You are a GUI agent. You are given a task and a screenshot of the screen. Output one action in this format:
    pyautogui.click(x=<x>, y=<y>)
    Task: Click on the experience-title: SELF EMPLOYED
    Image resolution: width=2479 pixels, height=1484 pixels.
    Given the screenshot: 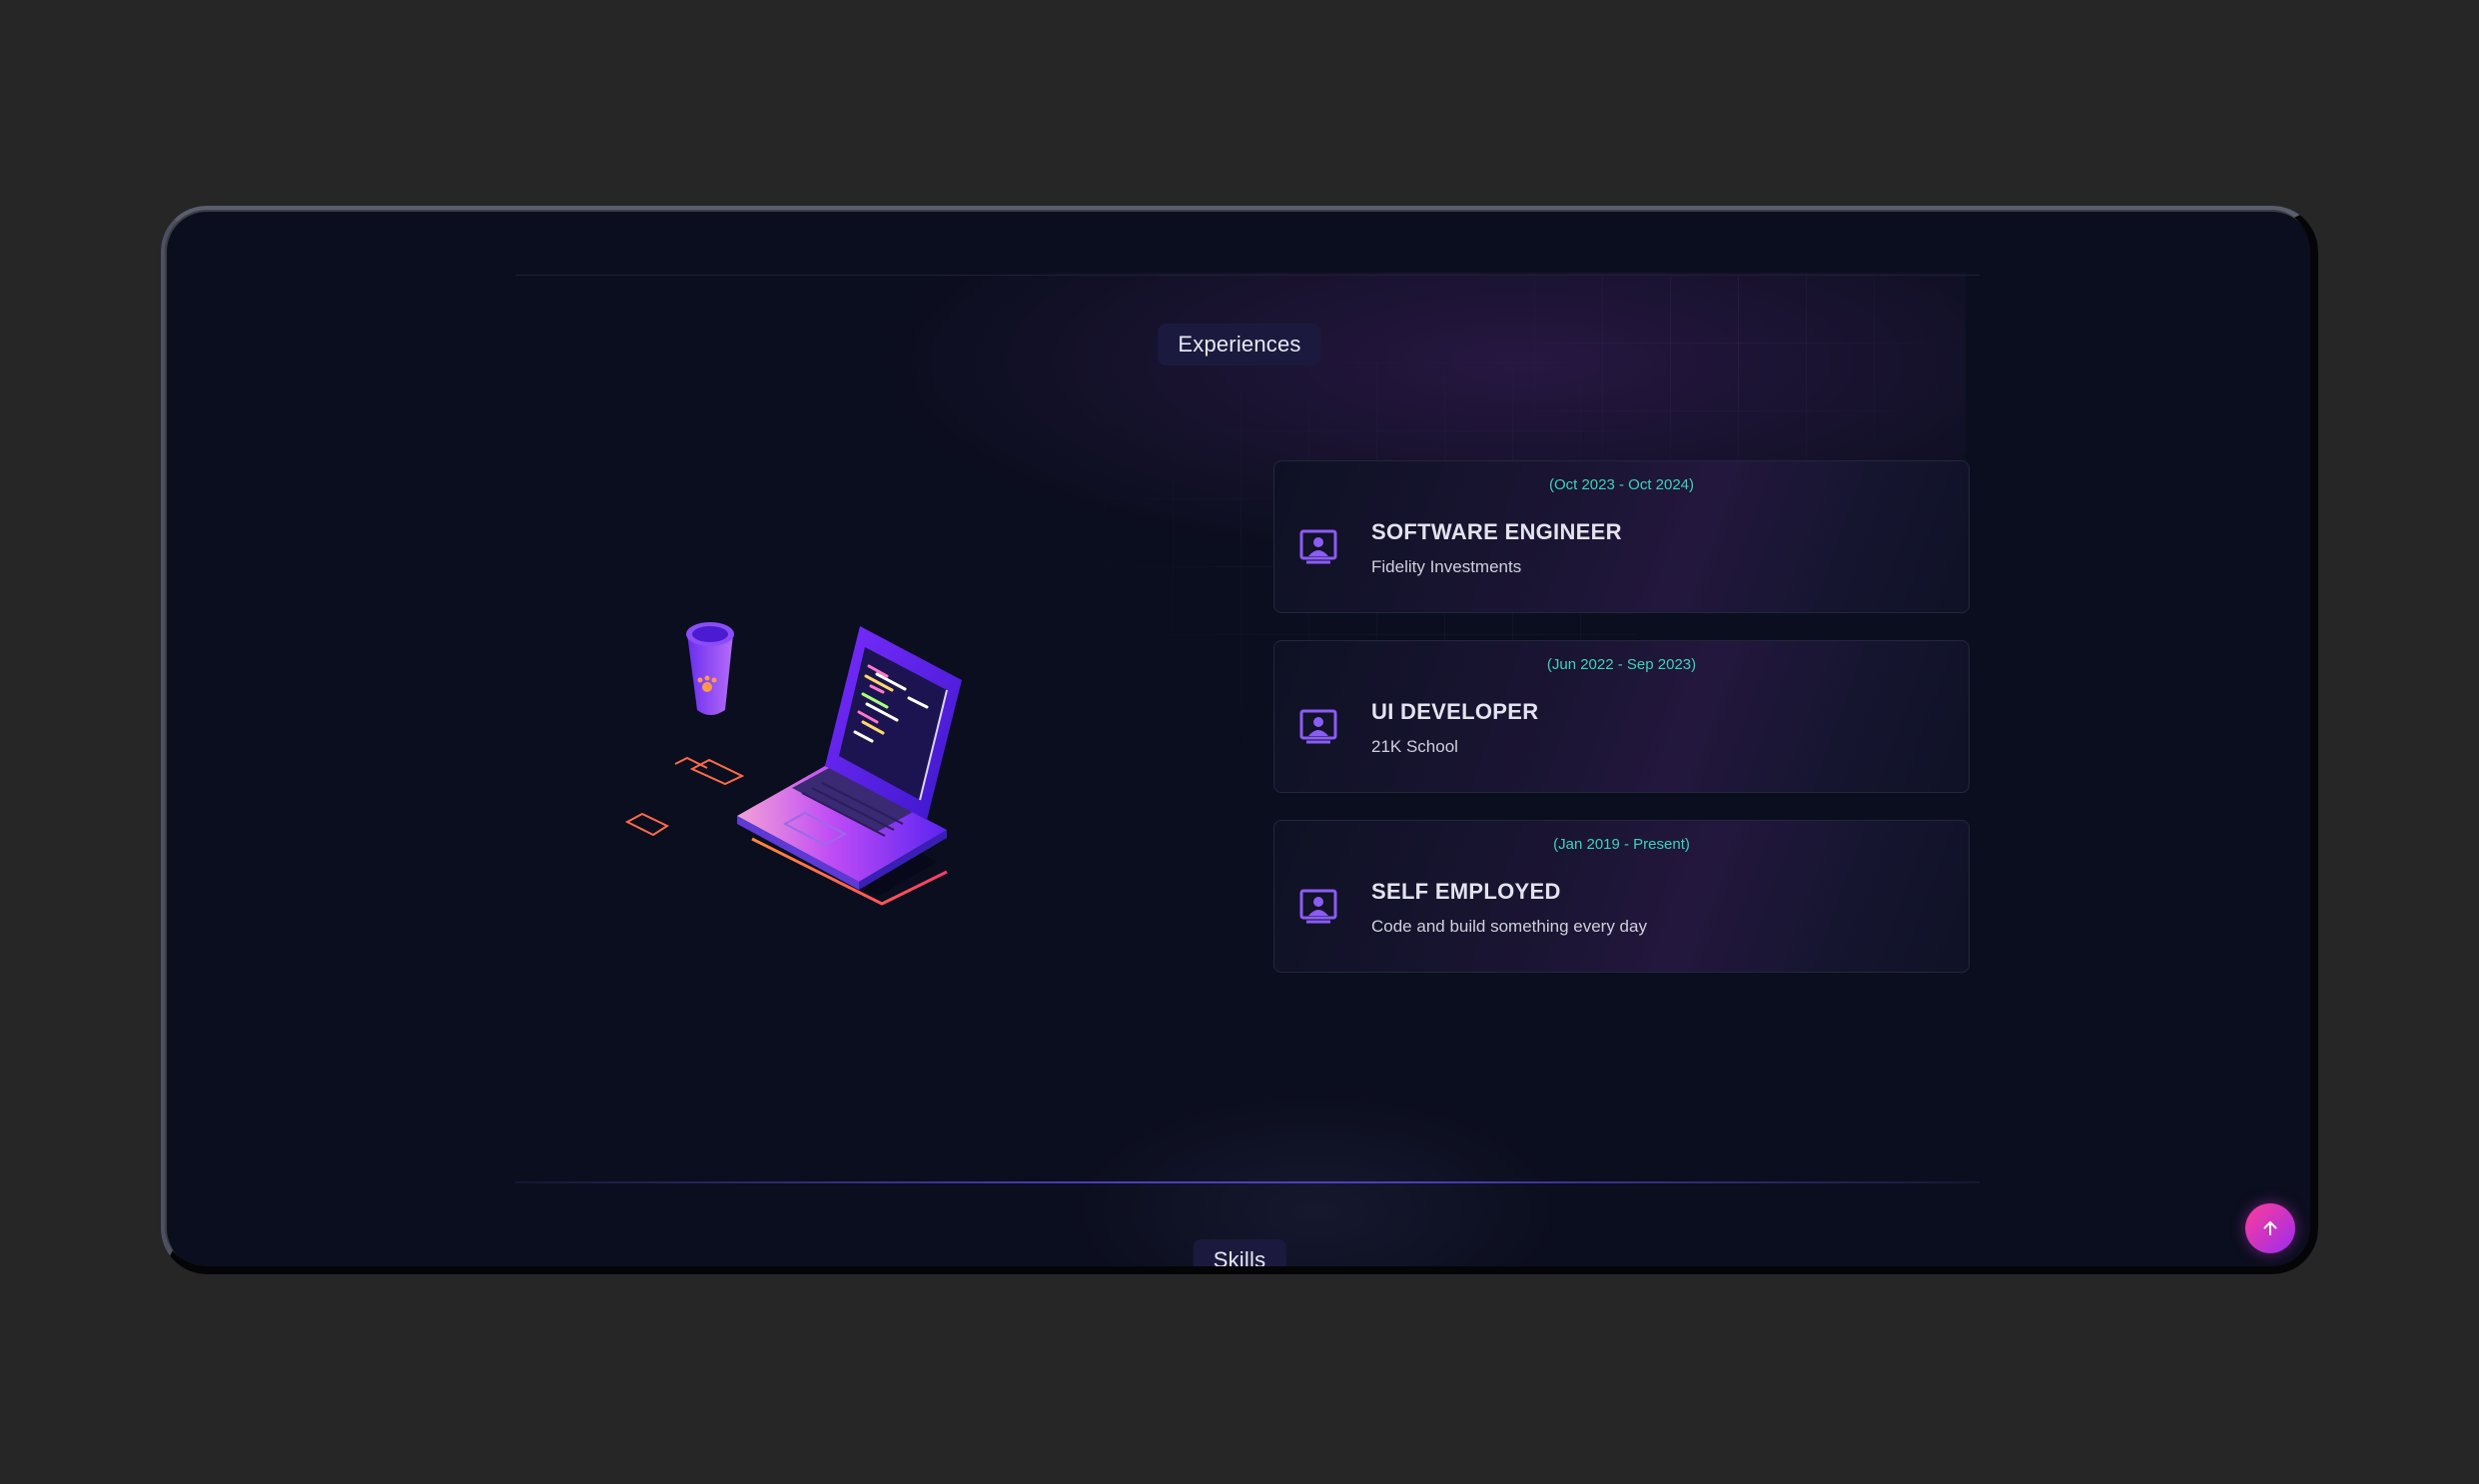 What is the action you would take?
    pyautogui.click(x=1466, y=891)
    